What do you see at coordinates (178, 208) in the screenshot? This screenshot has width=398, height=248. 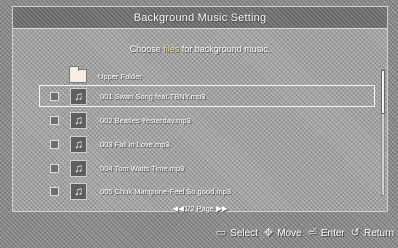 I see `prev-page-arrows-icon: ◀◀` at bounding box center [178, 208].